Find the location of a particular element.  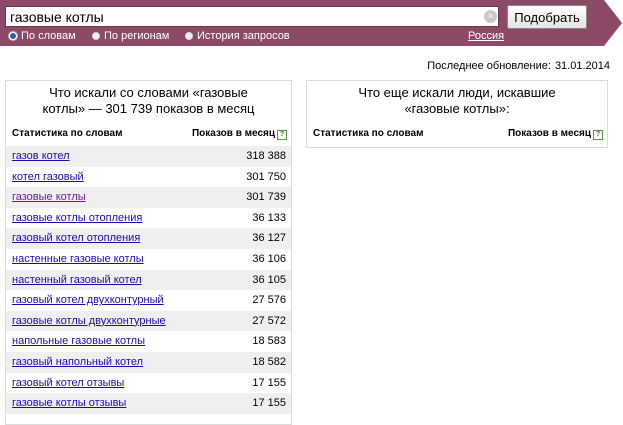

phrase-link: настенный газовый котел is located at coordinates (77, 280).